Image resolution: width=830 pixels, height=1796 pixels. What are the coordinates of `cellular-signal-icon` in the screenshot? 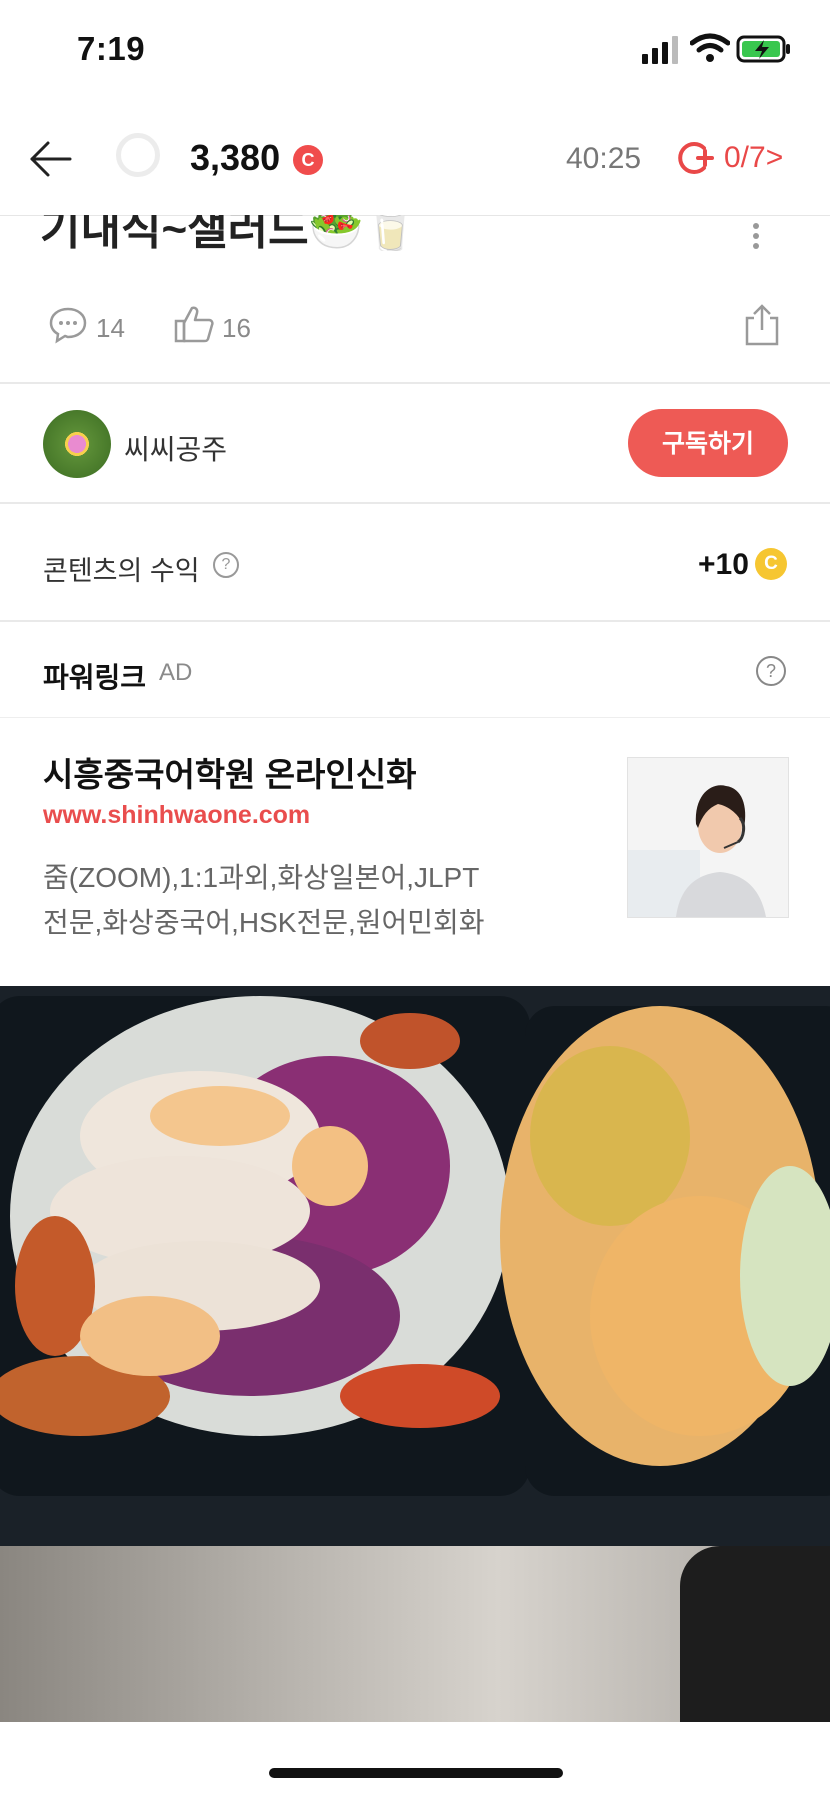 It's located at (660, 50).